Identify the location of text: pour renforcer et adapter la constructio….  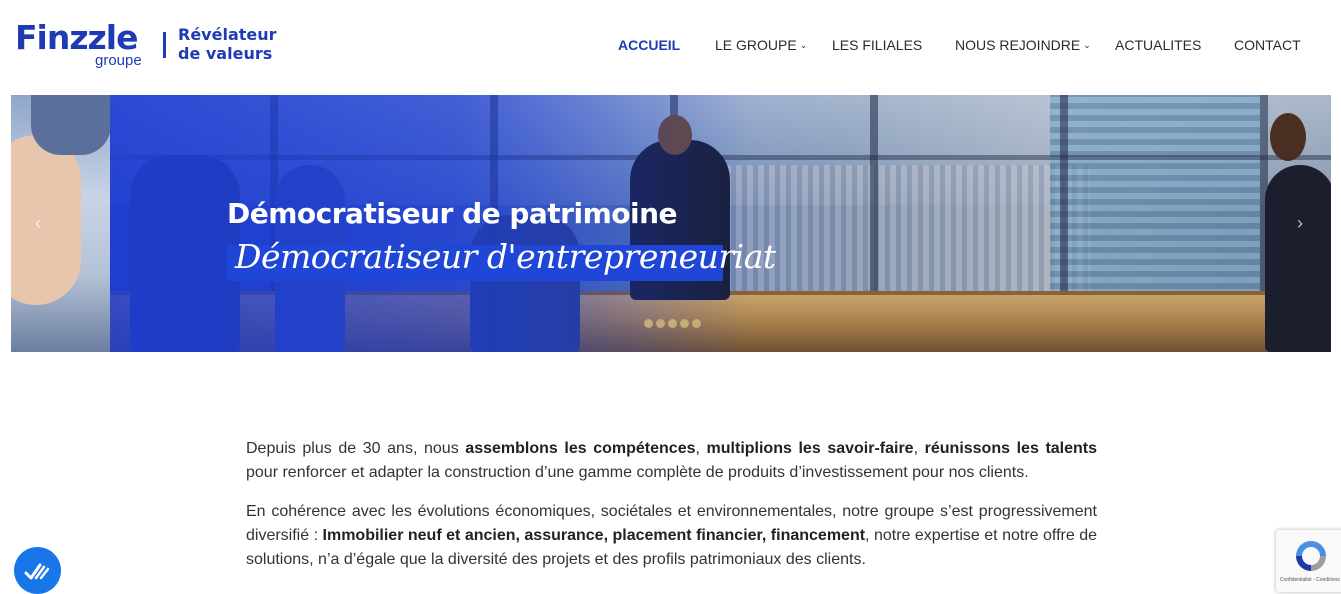
(637, 472).